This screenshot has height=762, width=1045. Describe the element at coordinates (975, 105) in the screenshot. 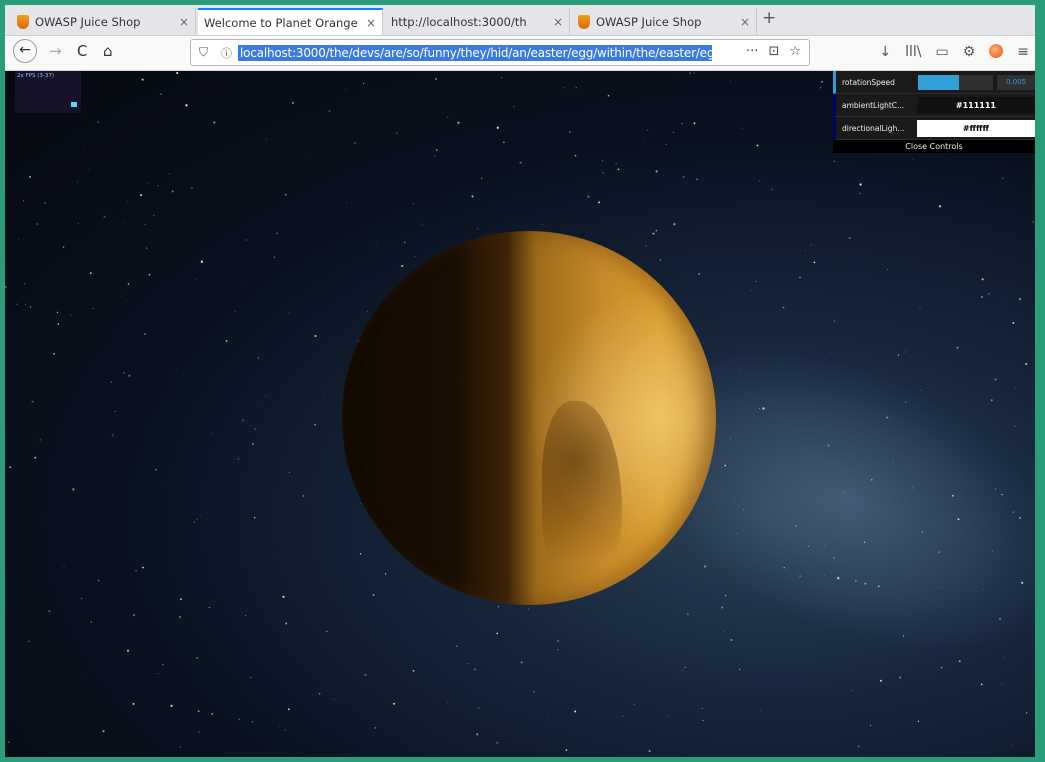

I see `ambient-light-color-input: #111111` at that location.